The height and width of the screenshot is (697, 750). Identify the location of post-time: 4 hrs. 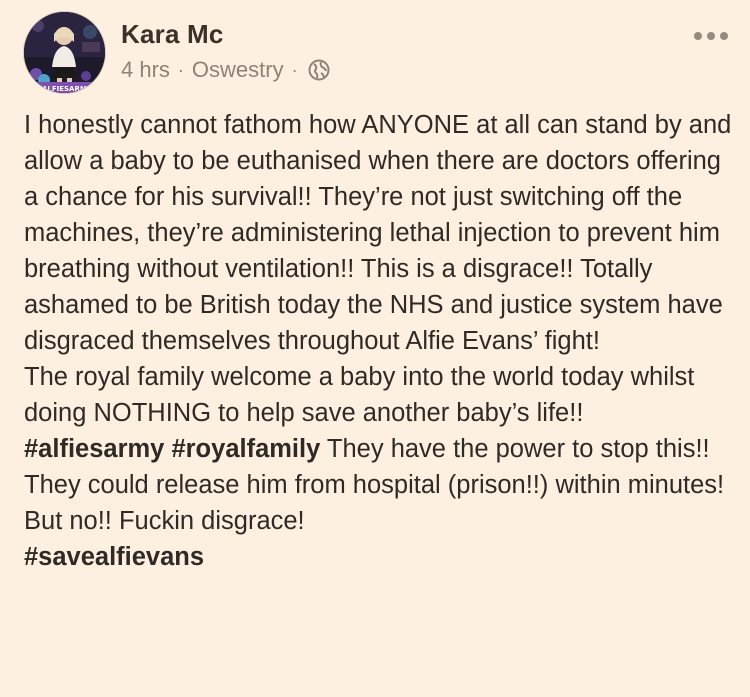
(145, 70).